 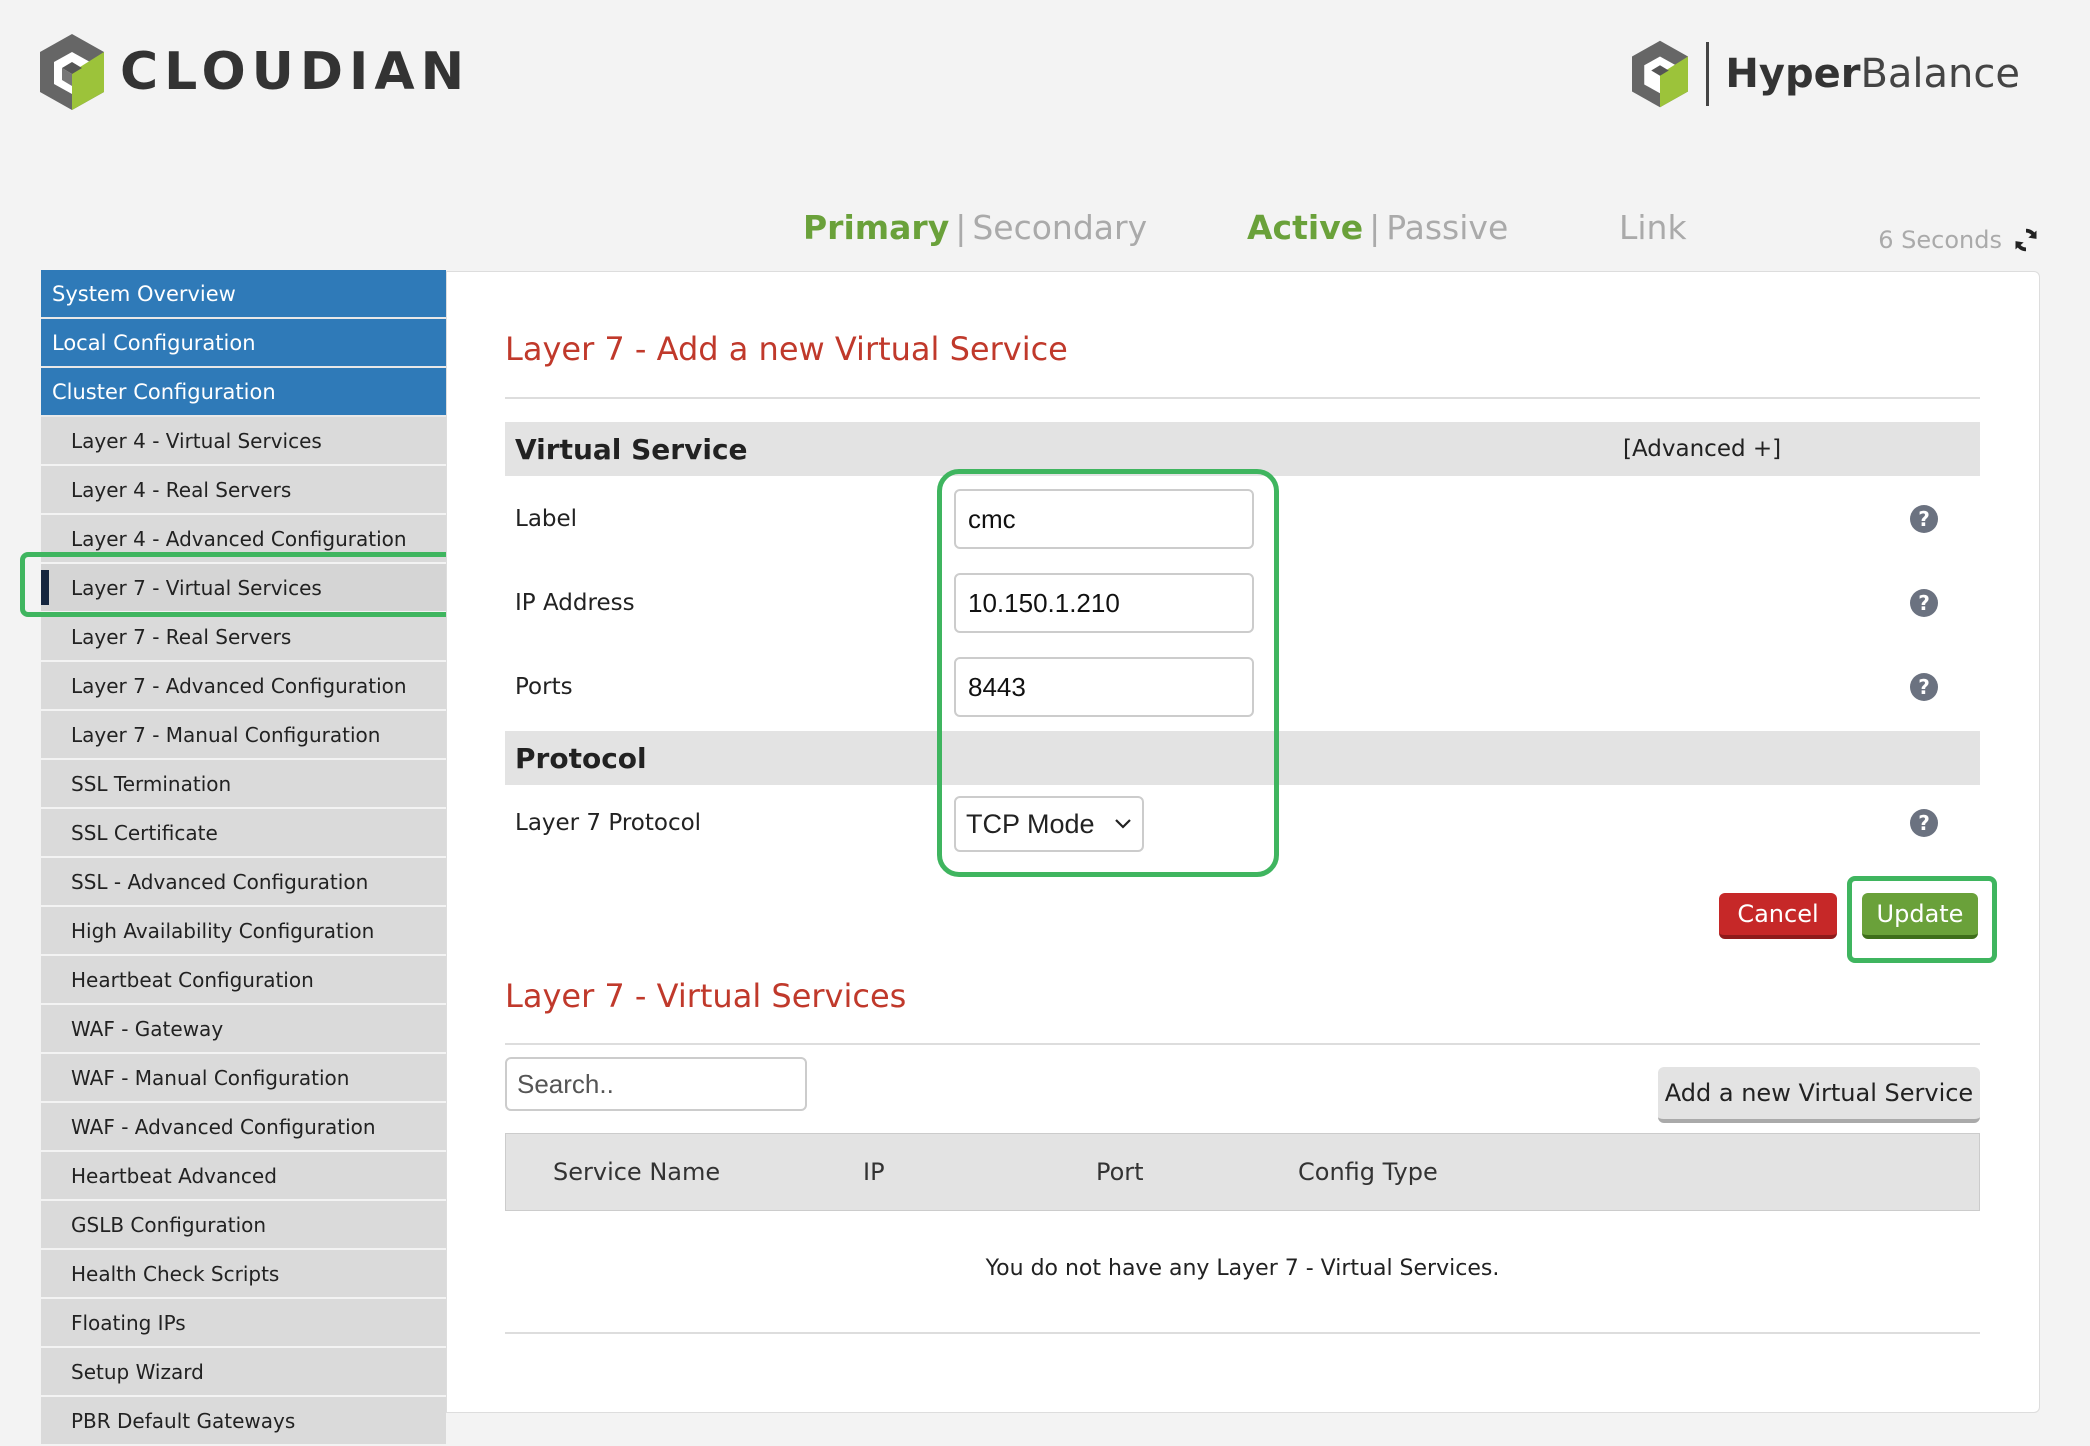 What do you see at coordinates (243, 294) in the screenshot?
I see `sidebar-item-system-overview: System Overview` at bounding box center [243, 294].